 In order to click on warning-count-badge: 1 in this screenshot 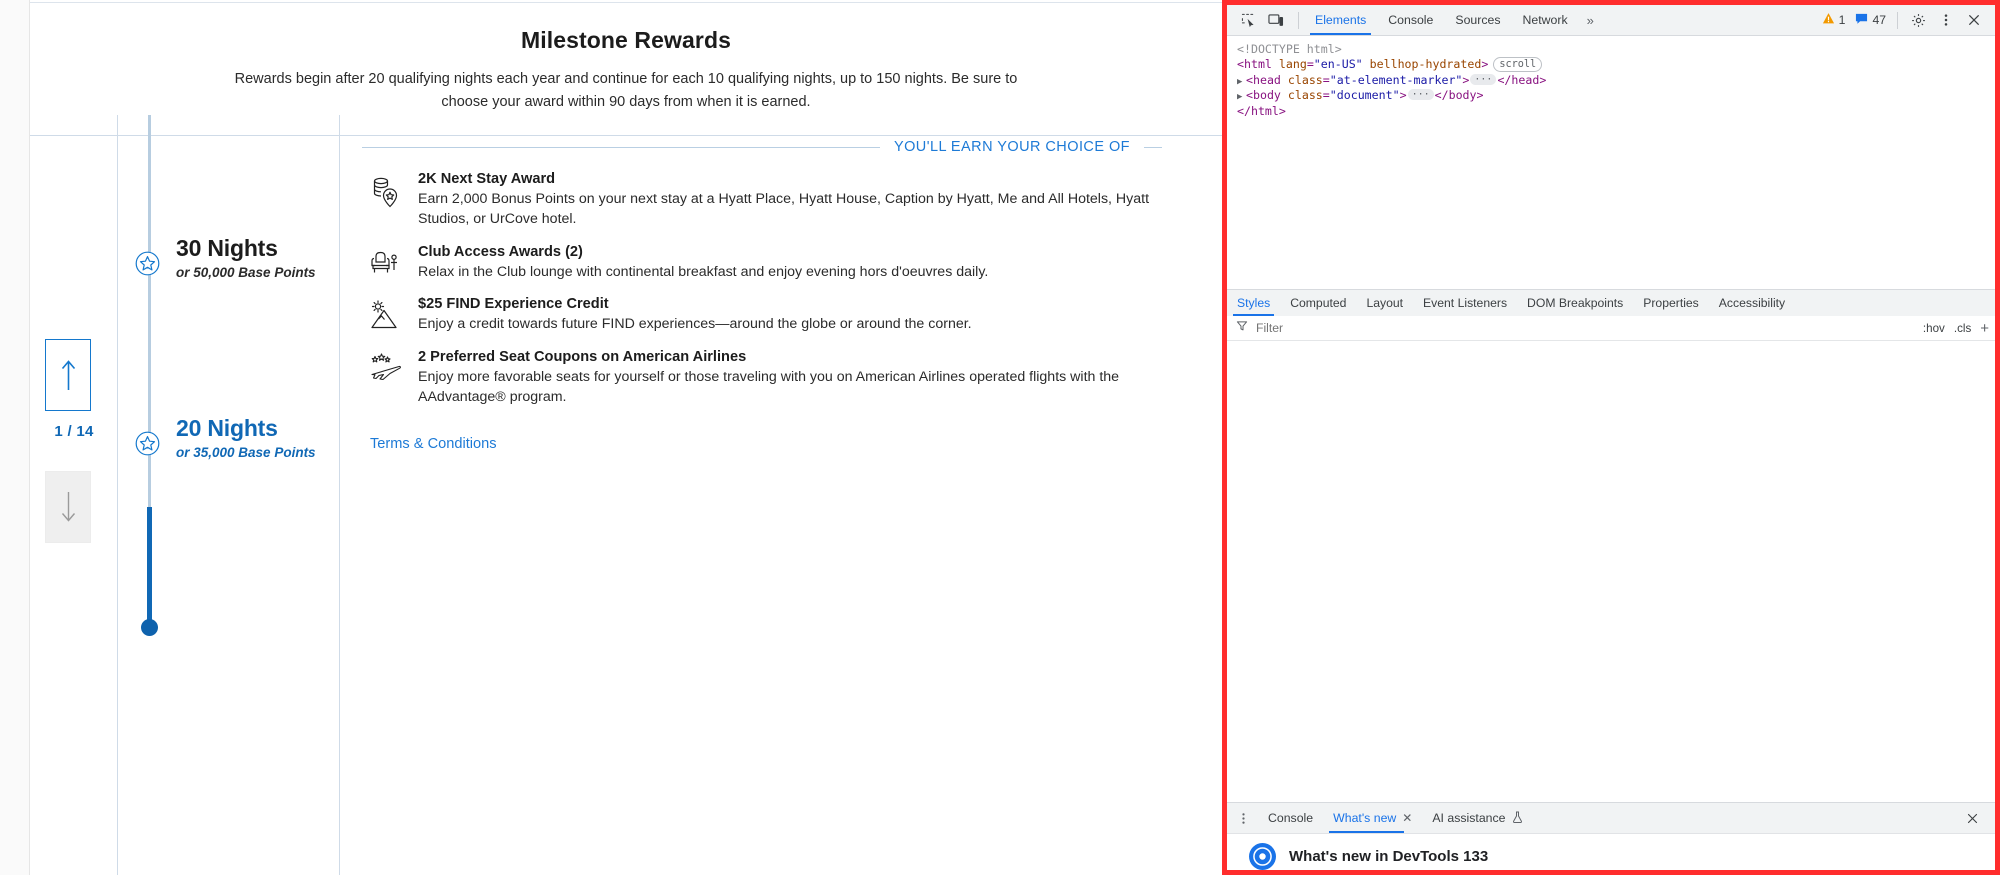, I will do `click(1834, 20)`.